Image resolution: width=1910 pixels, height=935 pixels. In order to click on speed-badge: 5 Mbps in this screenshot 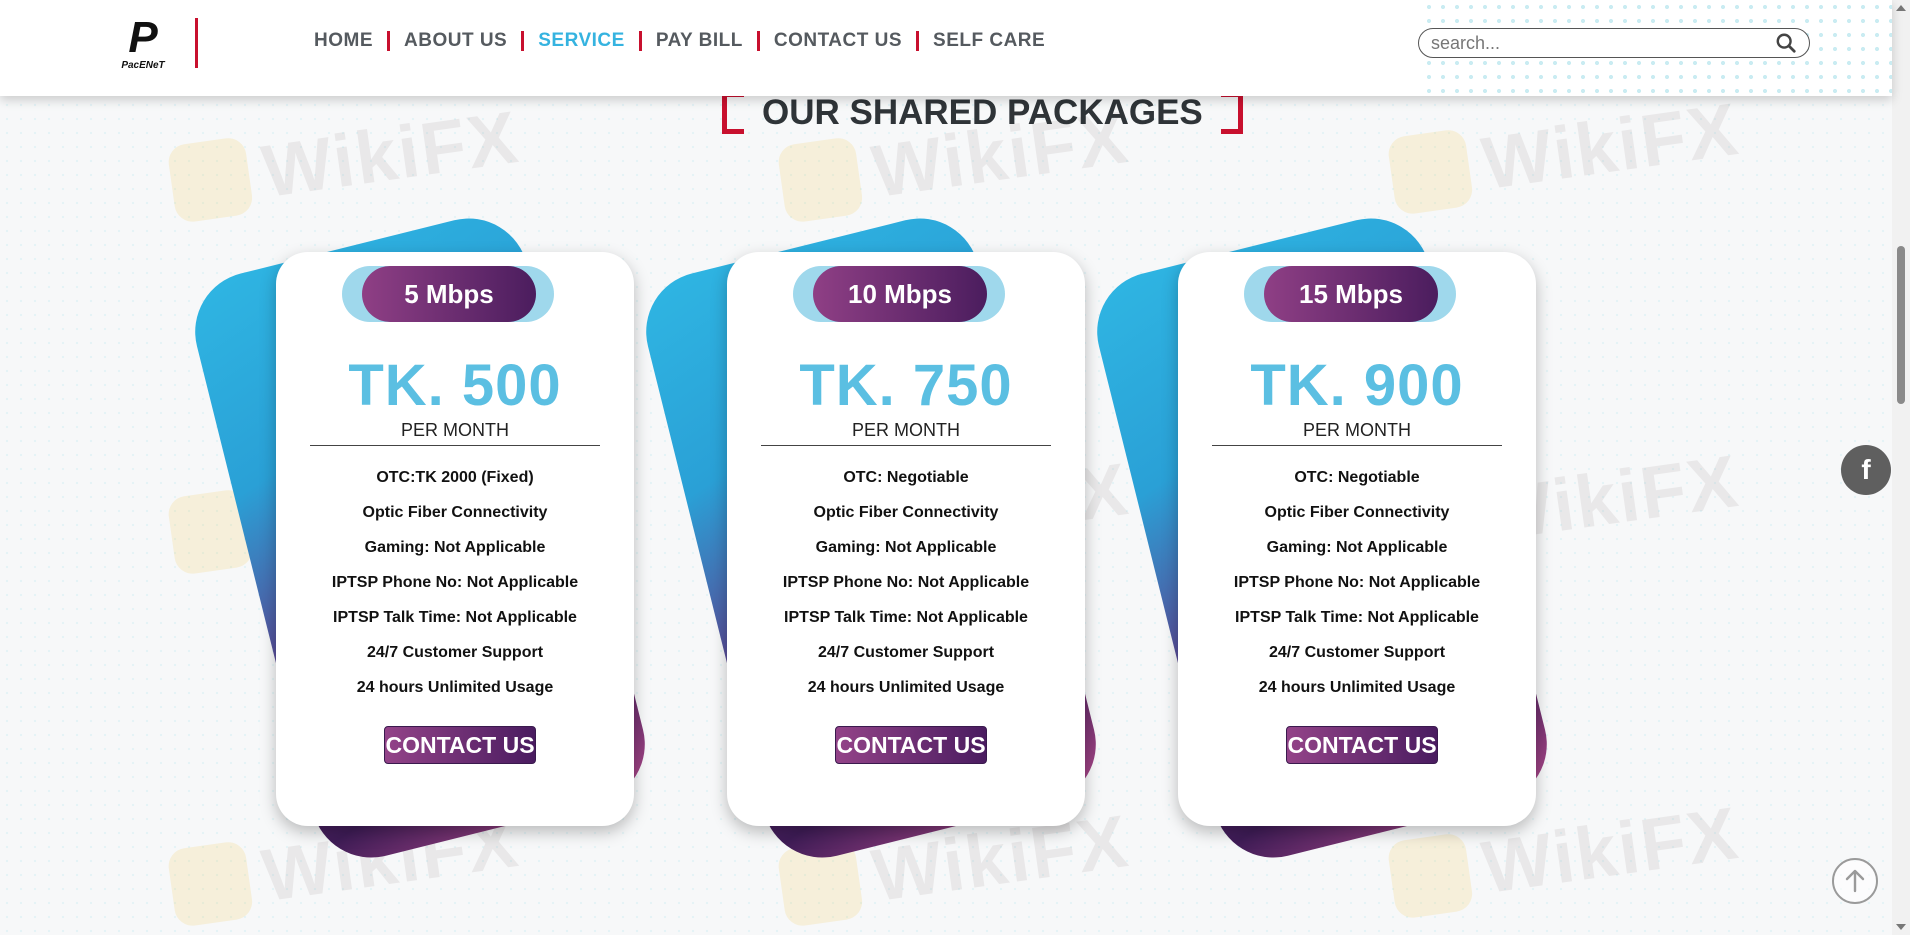, I will do `click(448, 294)`.